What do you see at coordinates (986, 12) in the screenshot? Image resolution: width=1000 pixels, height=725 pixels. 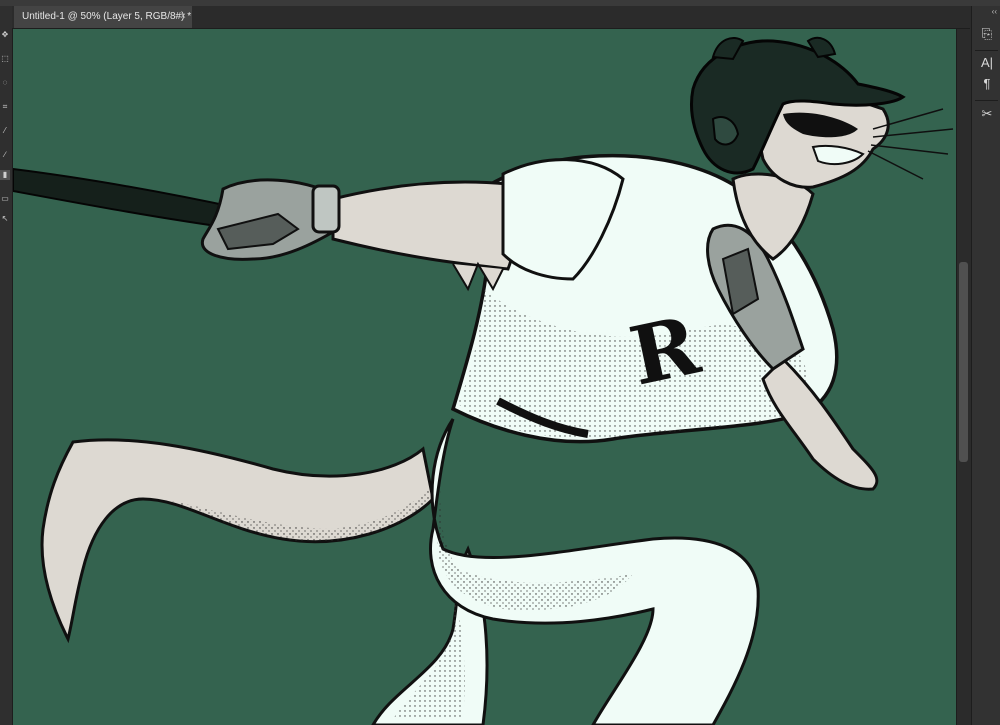 I see `collapse-panels-icon: ‹‹` at bounding box center [986, 12].